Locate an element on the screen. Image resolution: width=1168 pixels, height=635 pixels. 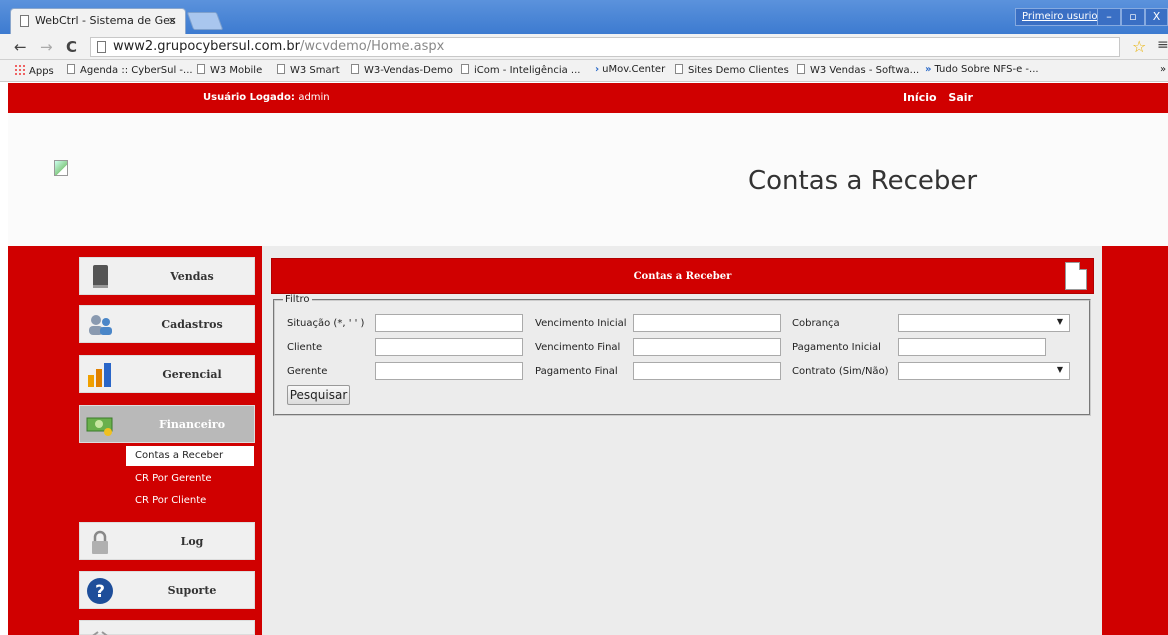
vencimento-final-input is located at coordinates (707, 347).